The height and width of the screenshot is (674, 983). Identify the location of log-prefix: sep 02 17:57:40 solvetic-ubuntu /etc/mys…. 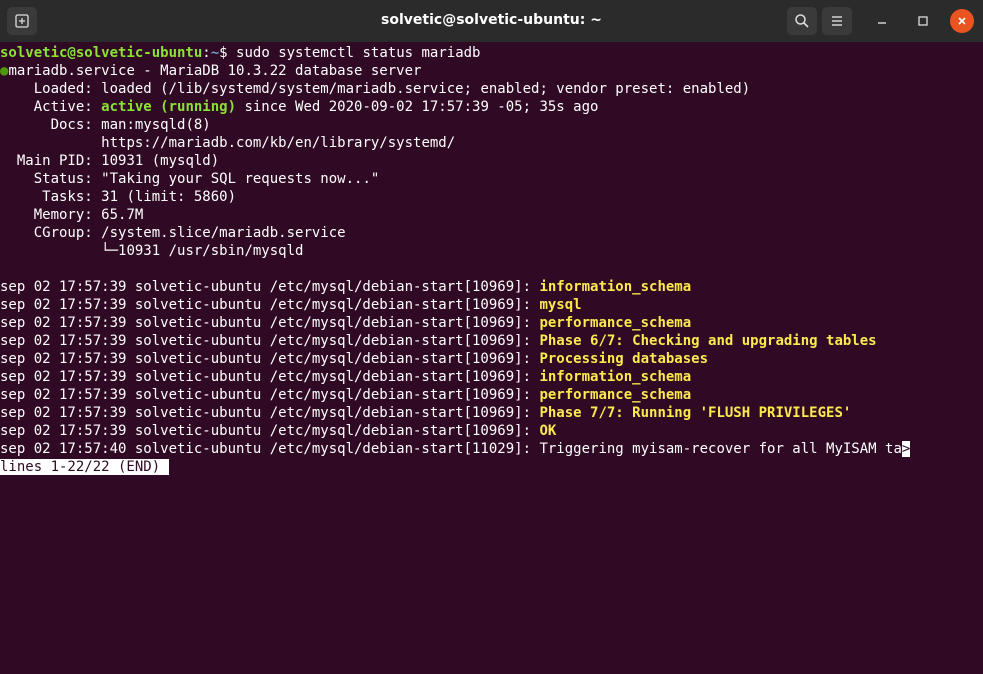
(270, 449).